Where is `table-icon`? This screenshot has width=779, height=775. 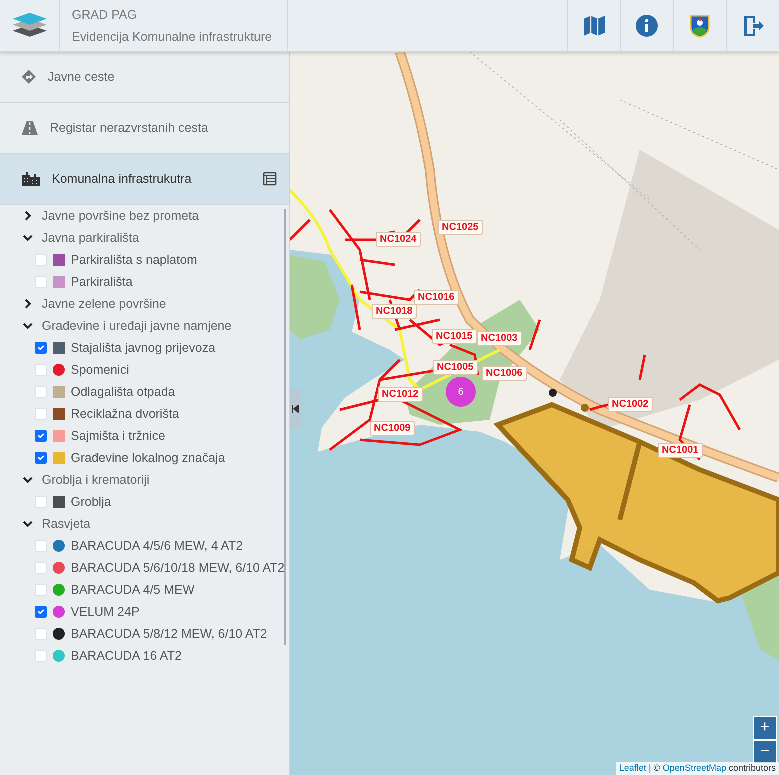 table-icon is located at coordinates (270, 179).